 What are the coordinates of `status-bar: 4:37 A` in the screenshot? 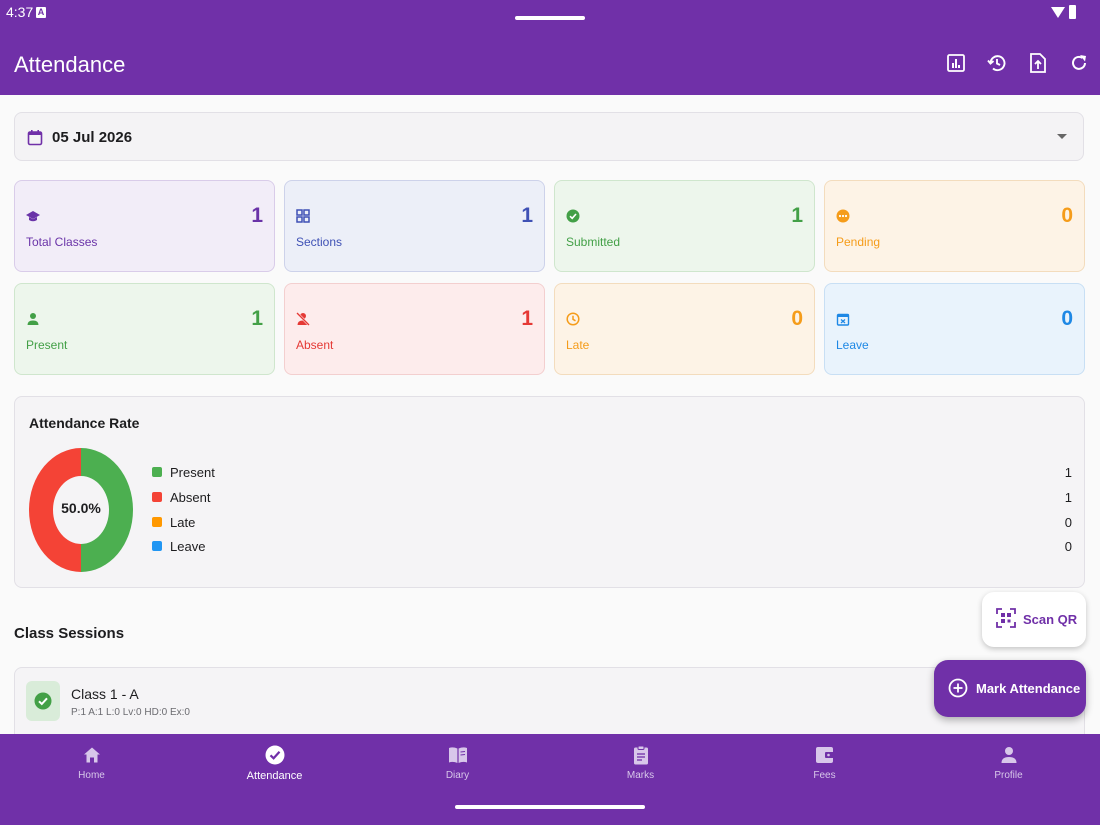 It's located at (550, 15).